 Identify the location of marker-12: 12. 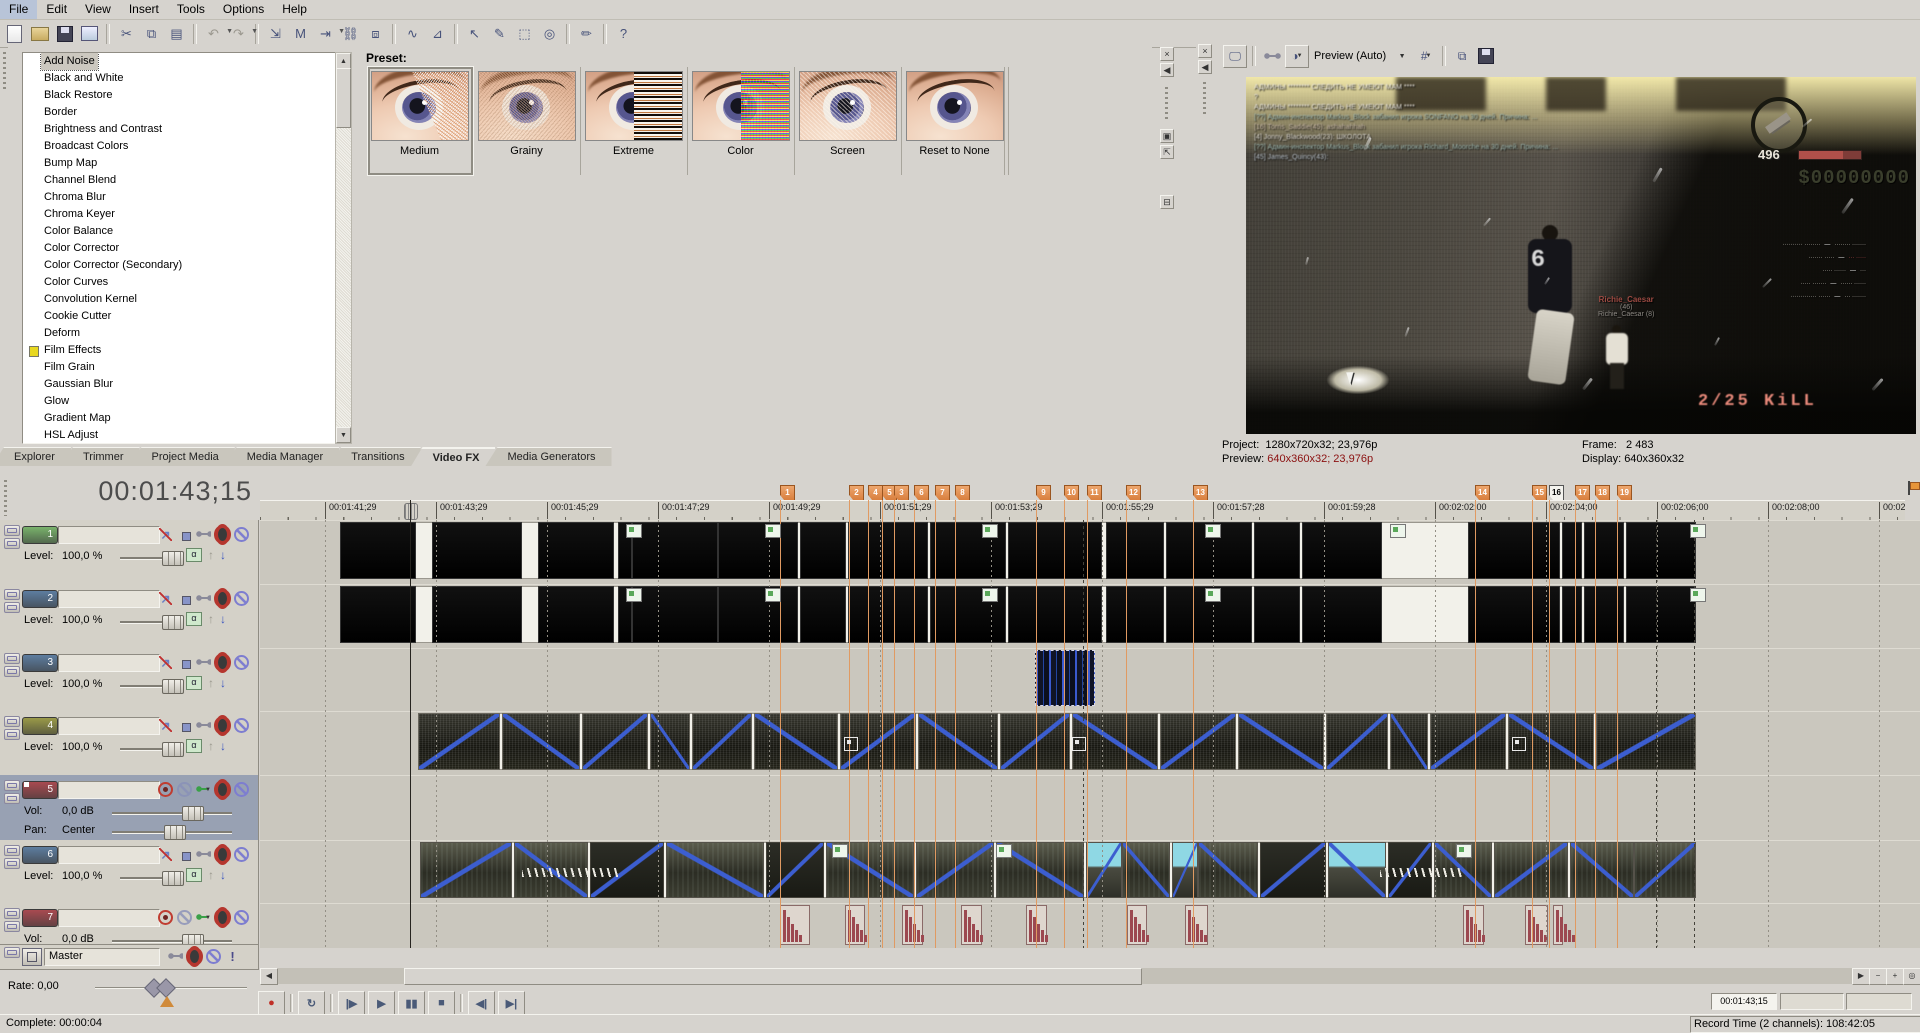
(1133, 492).